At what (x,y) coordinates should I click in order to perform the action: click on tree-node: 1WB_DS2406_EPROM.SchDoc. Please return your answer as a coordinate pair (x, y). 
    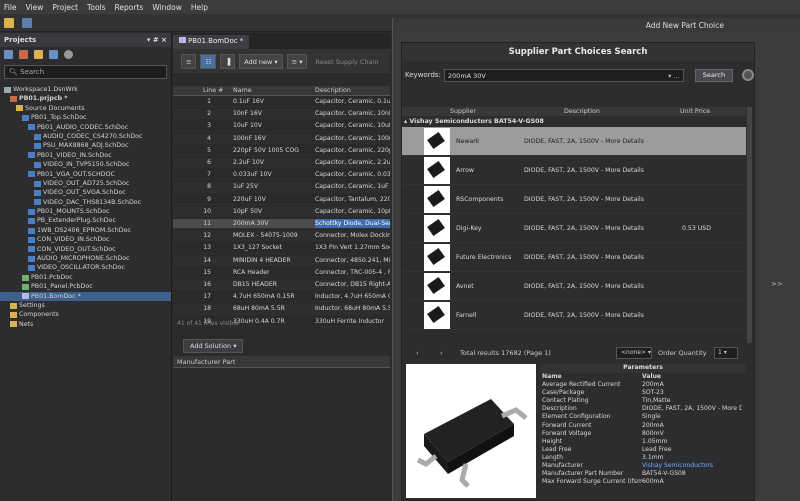
    Looking at the image, I should click on (85, 230).